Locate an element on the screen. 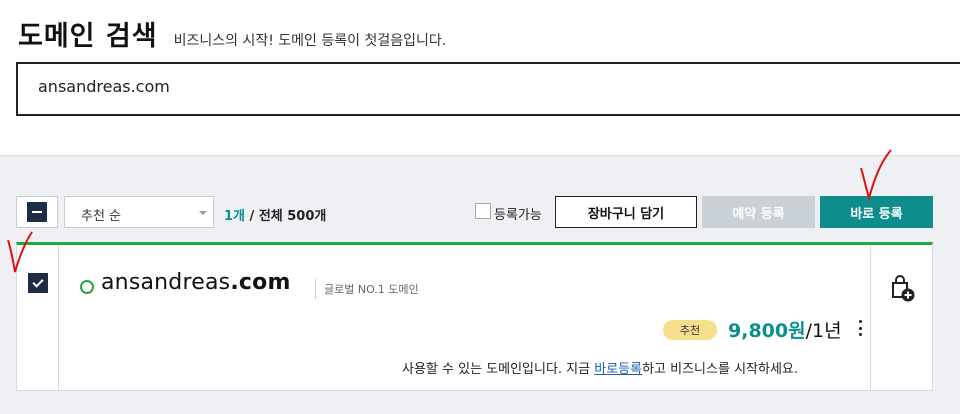 The width and height of the screenshot is (960, 414). search-box is located at coordinates (488, 89).